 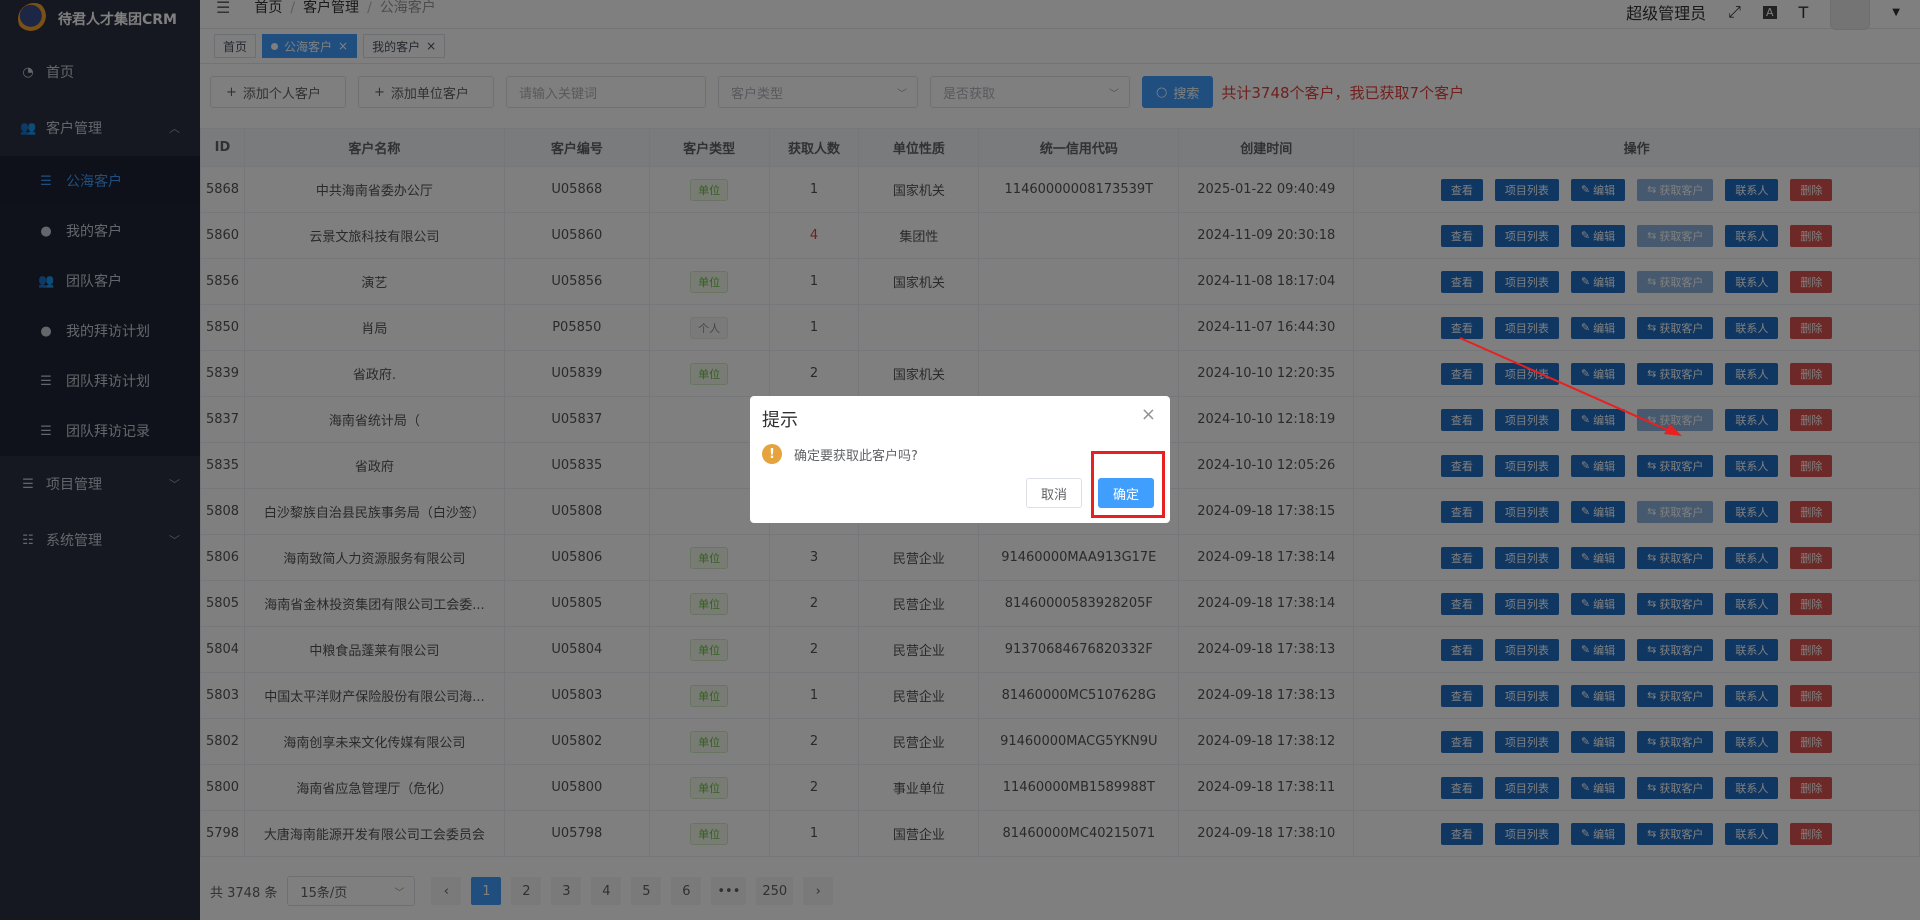 I want to click on highlight-box, so click(x=1128, y=484).